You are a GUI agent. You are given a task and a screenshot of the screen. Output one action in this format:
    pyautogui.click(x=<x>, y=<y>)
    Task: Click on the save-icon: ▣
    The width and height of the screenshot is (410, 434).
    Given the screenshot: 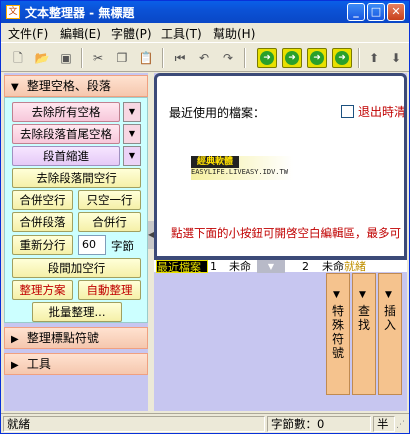 What is the action you would take?
    pyautogui.click(x=66, y=58)
    